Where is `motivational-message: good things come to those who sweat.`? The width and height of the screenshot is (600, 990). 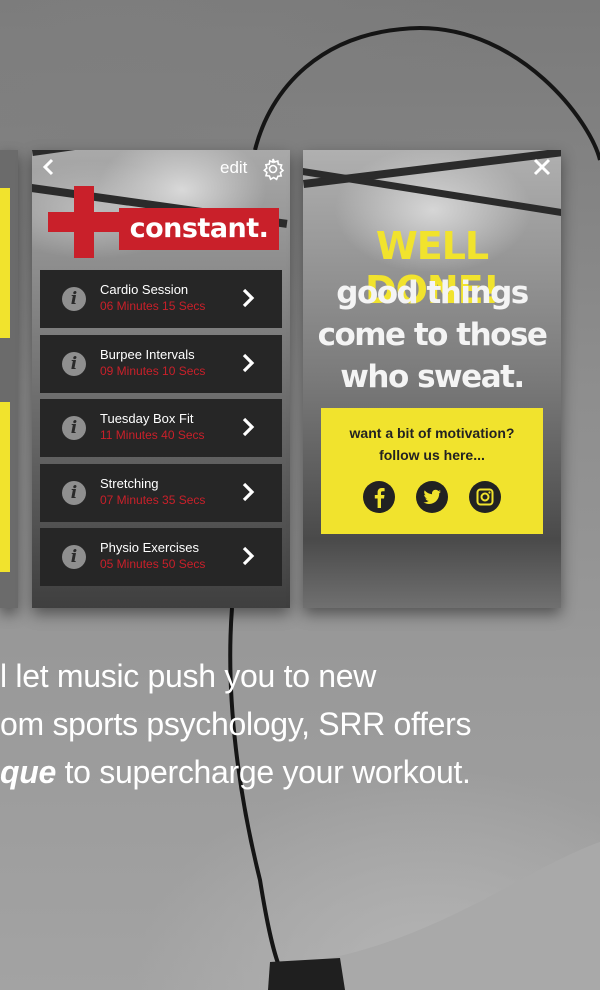 motivational-message: good things come to those who sweat. is located at coordinates (432, 335).